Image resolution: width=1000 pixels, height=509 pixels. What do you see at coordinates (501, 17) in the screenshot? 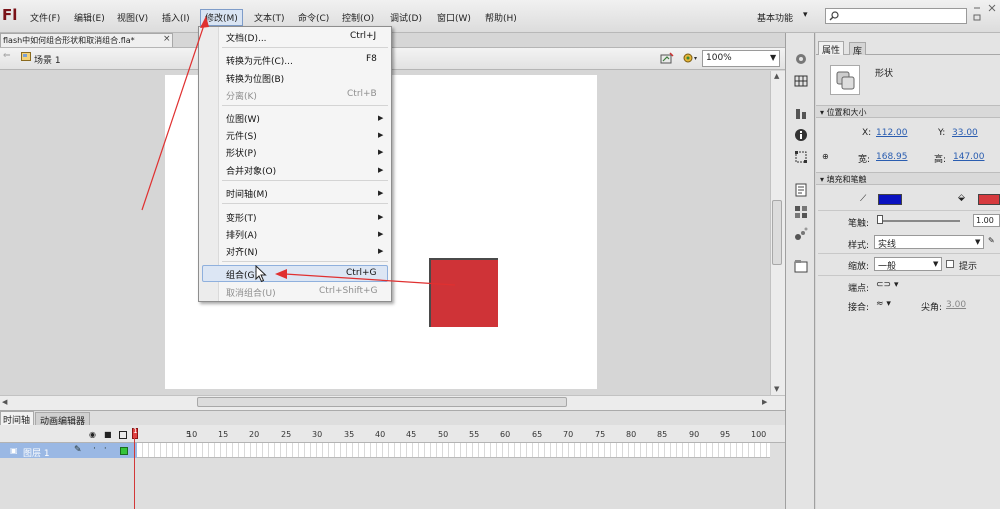
I see `menu-help: 帮助(H)` at bounding box center [501, 17].